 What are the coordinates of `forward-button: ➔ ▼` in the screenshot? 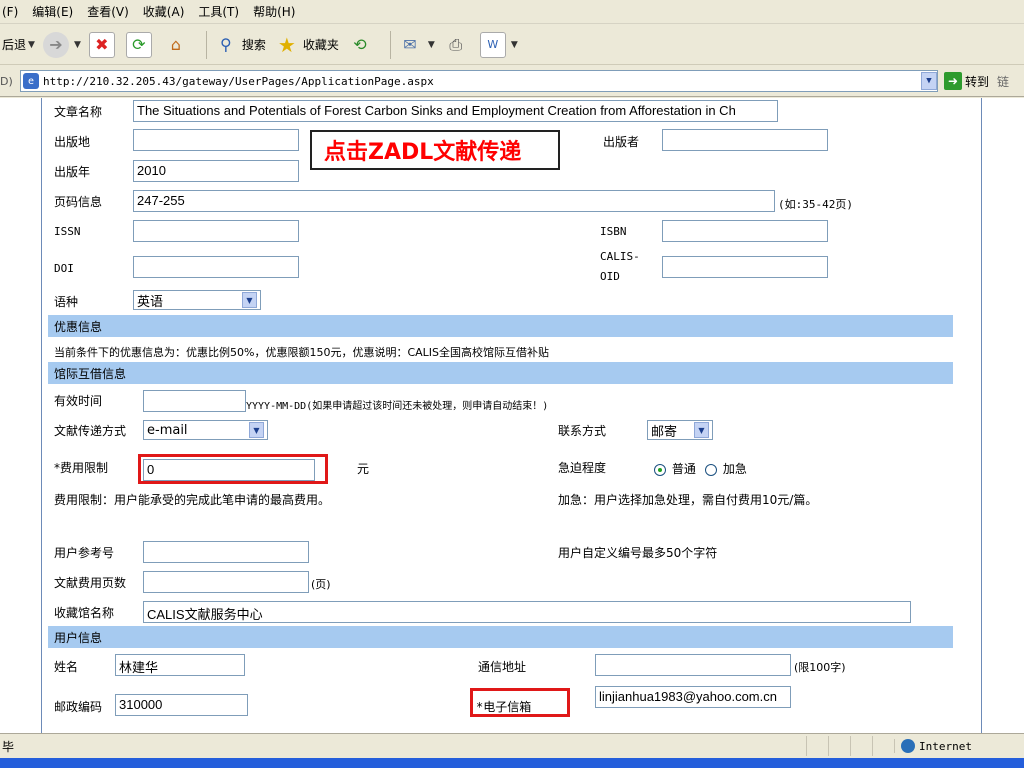 It's located at (61, 44).